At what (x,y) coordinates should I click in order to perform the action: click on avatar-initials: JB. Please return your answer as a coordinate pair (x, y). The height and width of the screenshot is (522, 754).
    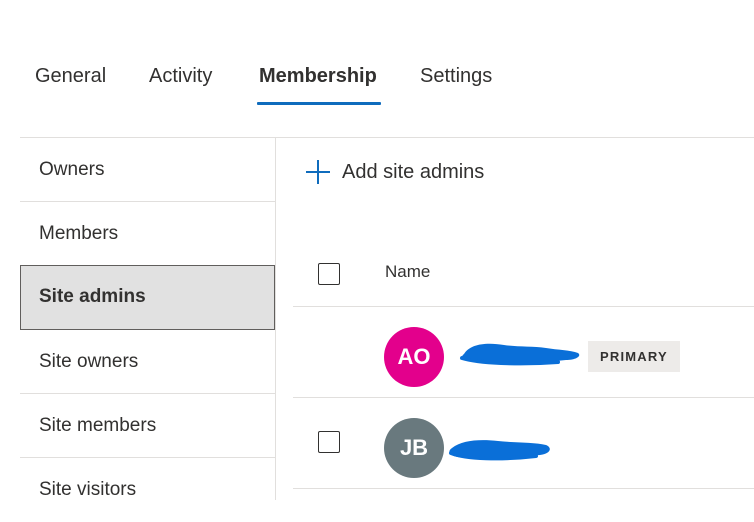
    Looking at the image, I should click on (414, 447).